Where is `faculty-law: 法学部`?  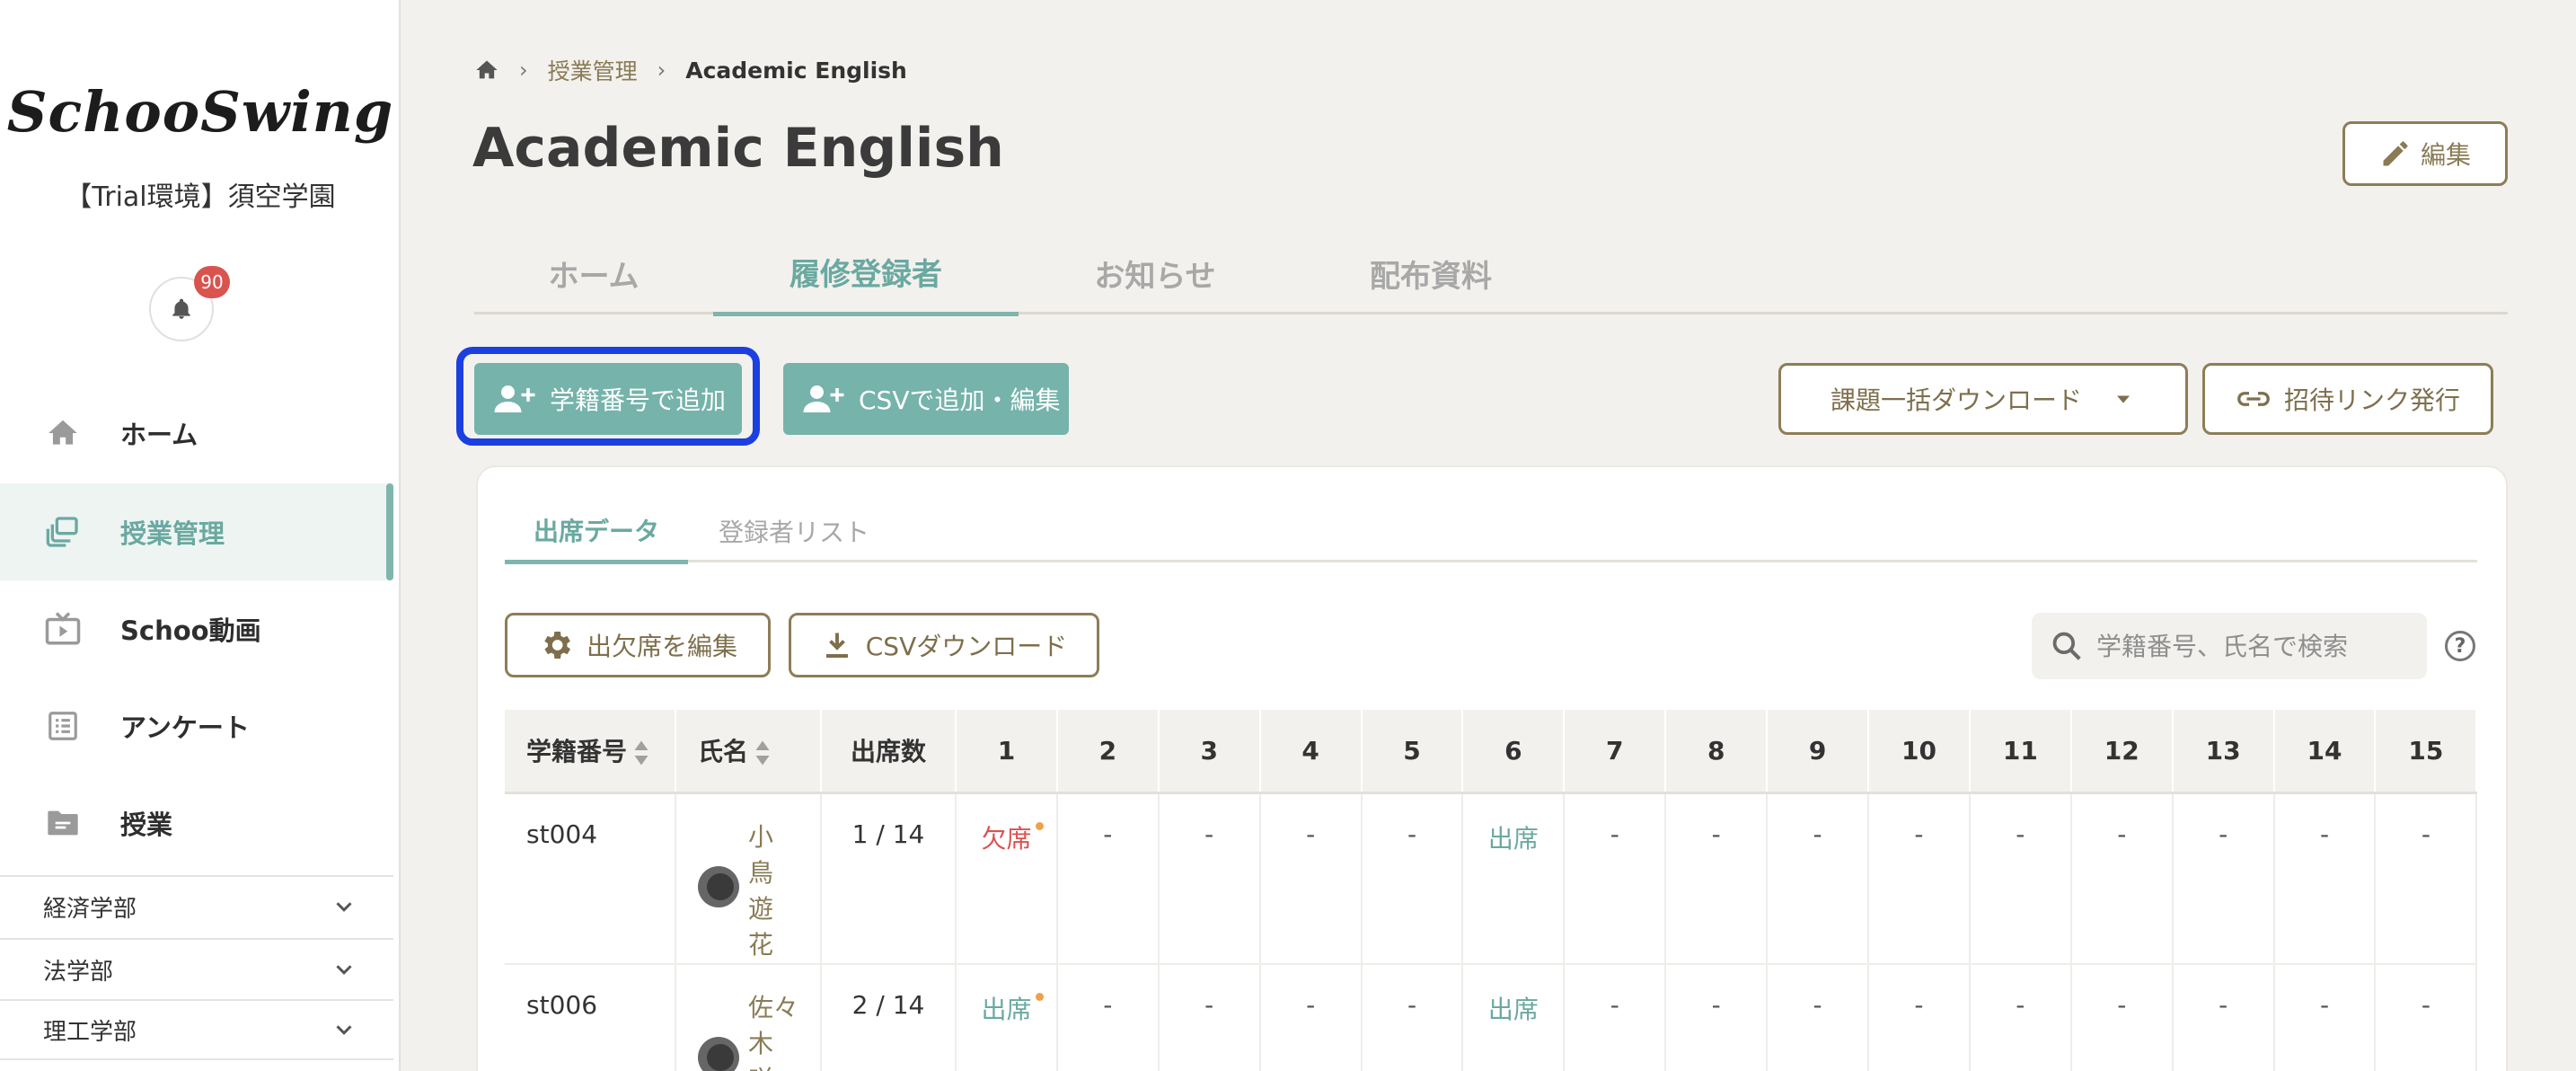
faculty-law: 法学部 is located at coordinates (196, 968).